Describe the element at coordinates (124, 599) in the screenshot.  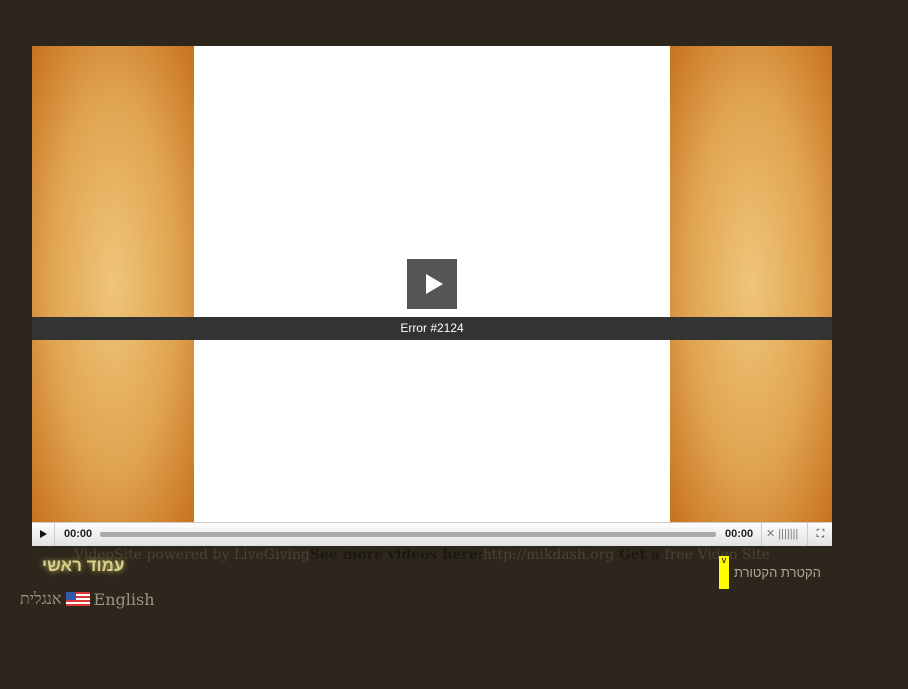
I see `lang-english-label: English` at that location.